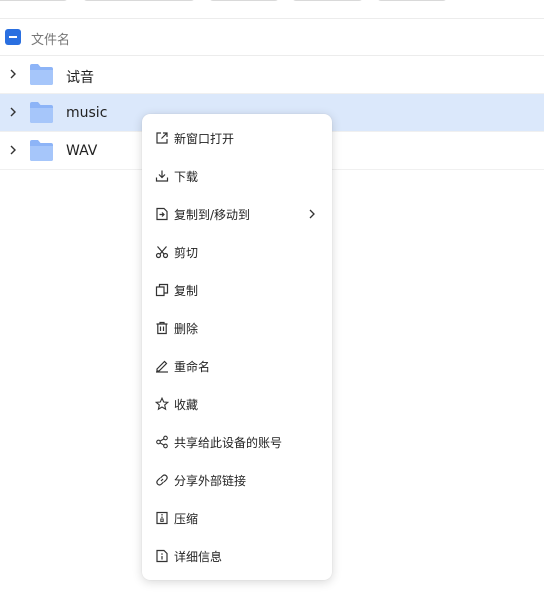 The width and height of the screenshot is (544, 595). What do you see at coordinates (210, 481) in the screenshot?
I see `menu-item-label: 分享外部链接` at bounding box center [210, 481].